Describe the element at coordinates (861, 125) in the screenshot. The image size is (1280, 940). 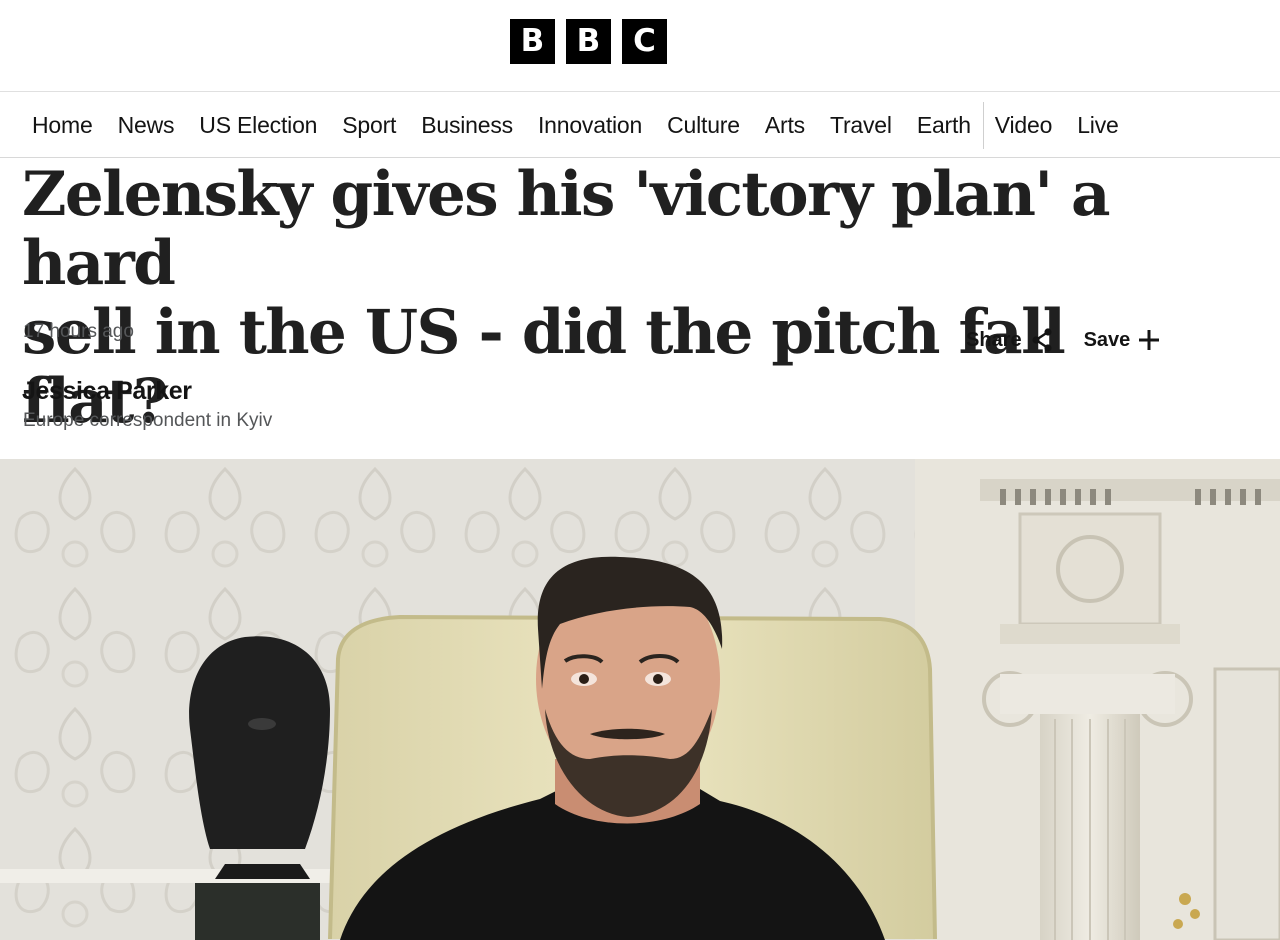
I see `nav-item-travel: Travel` at that location.